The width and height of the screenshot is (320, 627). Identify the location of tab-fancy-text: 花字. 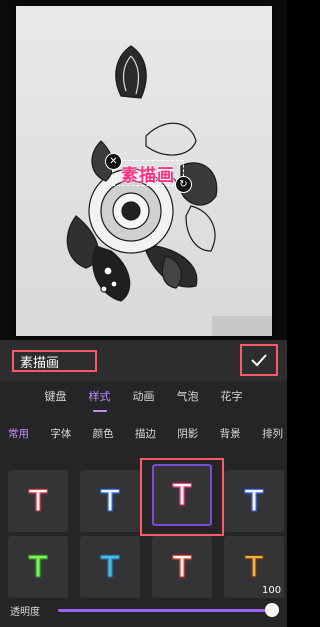
(232, 398).